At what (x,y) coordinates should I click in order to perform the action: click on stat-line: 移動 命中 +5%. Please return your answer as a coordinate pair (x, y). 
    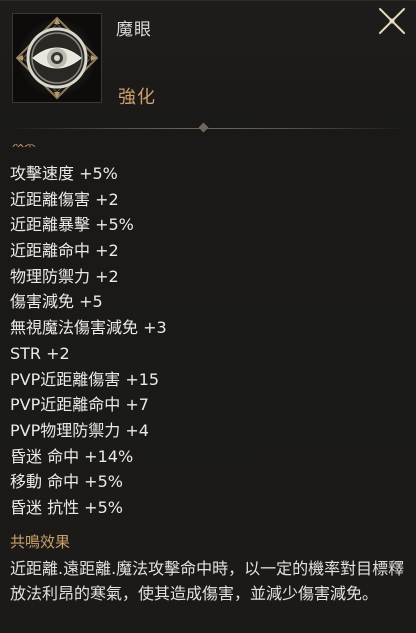
    Looking at the image, I should click on (66, 482).